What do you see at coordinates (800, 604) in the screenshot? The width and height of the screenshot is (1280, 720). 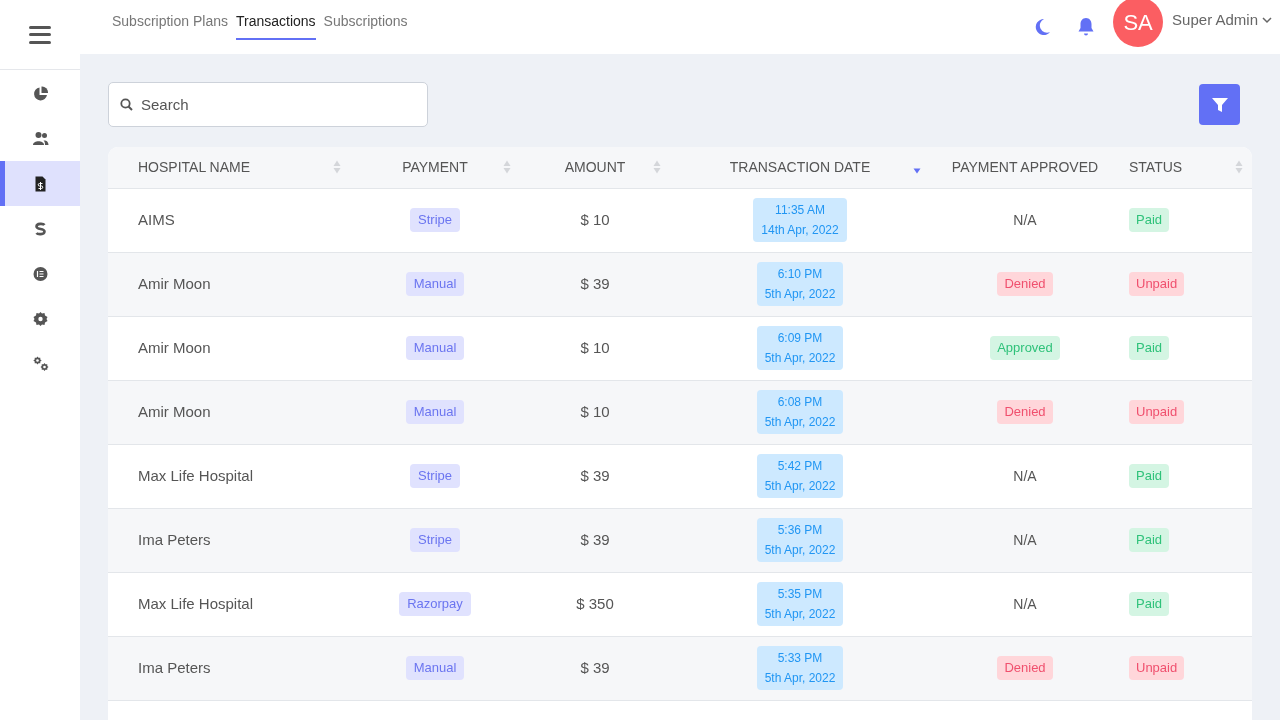 I see `date-time-tag: 5:35 PM 5th Apr, 2022` at bounding box center [800, 604].